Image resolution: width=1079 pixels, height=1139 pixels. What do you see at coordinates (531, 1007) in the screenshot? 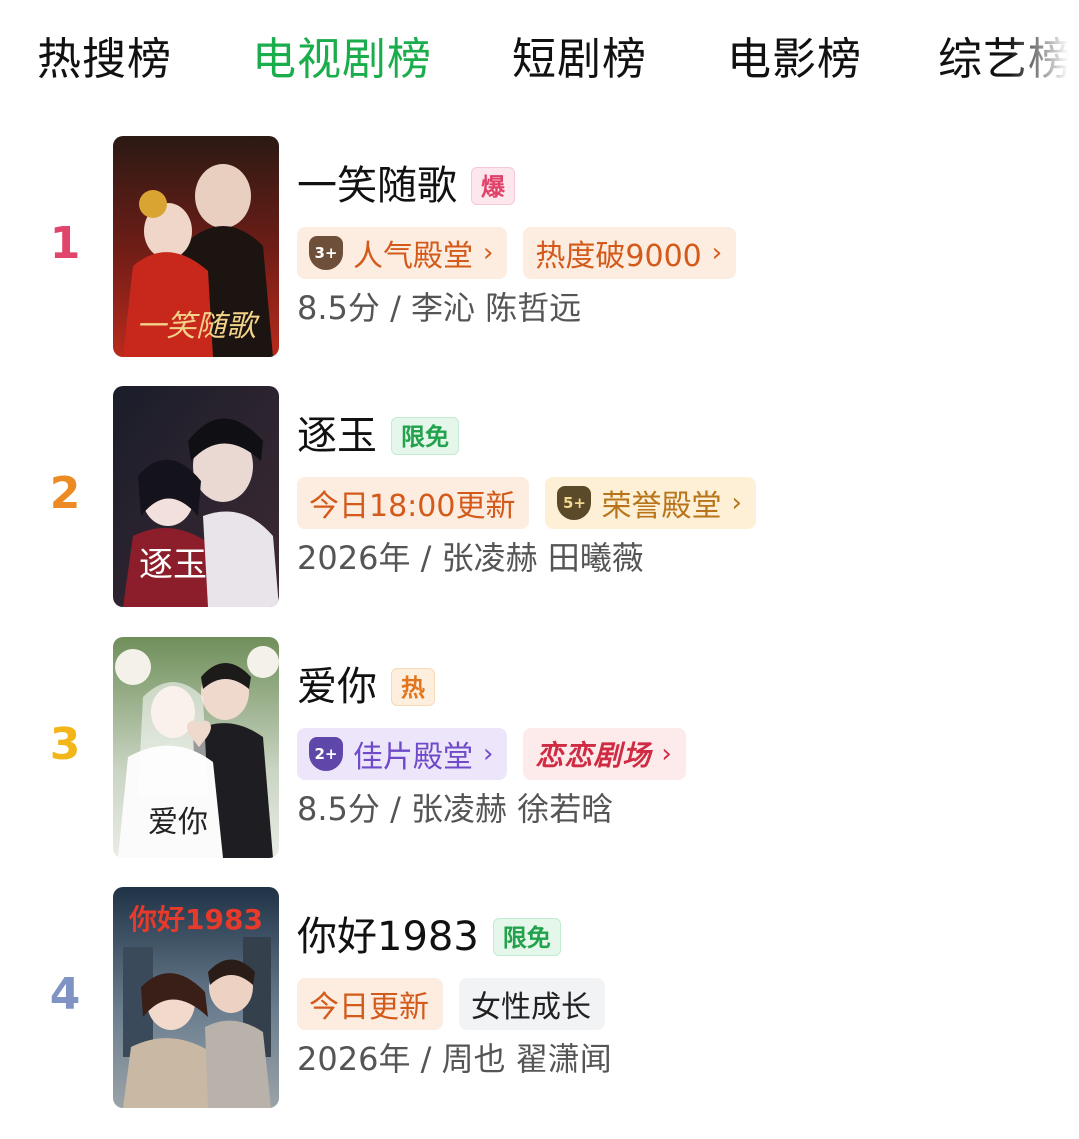
I see `tag-label: 女性成长` at bounding box center [531, 1007].